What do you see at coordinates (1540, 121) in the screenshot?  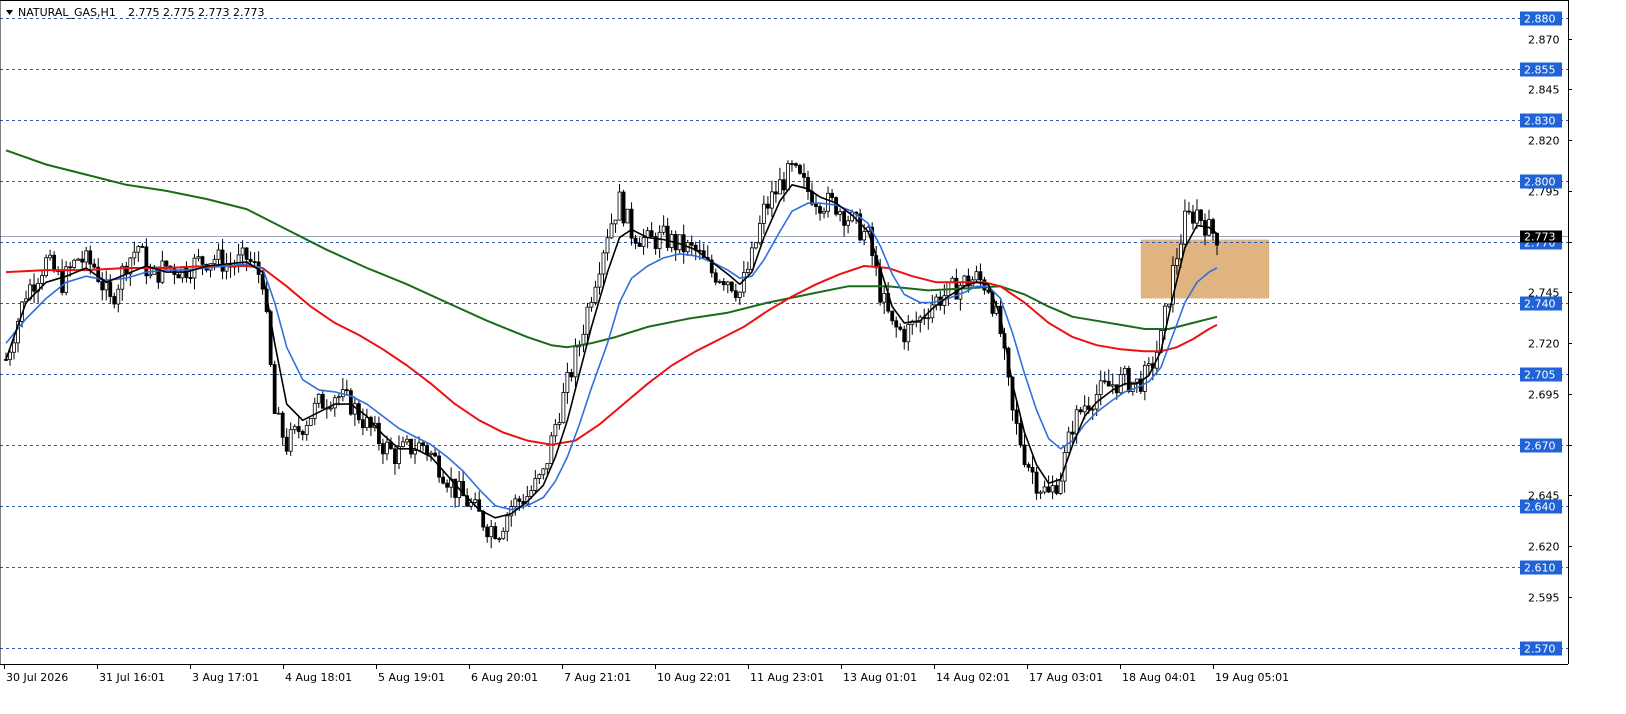 I see `level-label-text: 2.830` at bounding box center [1540, 121].